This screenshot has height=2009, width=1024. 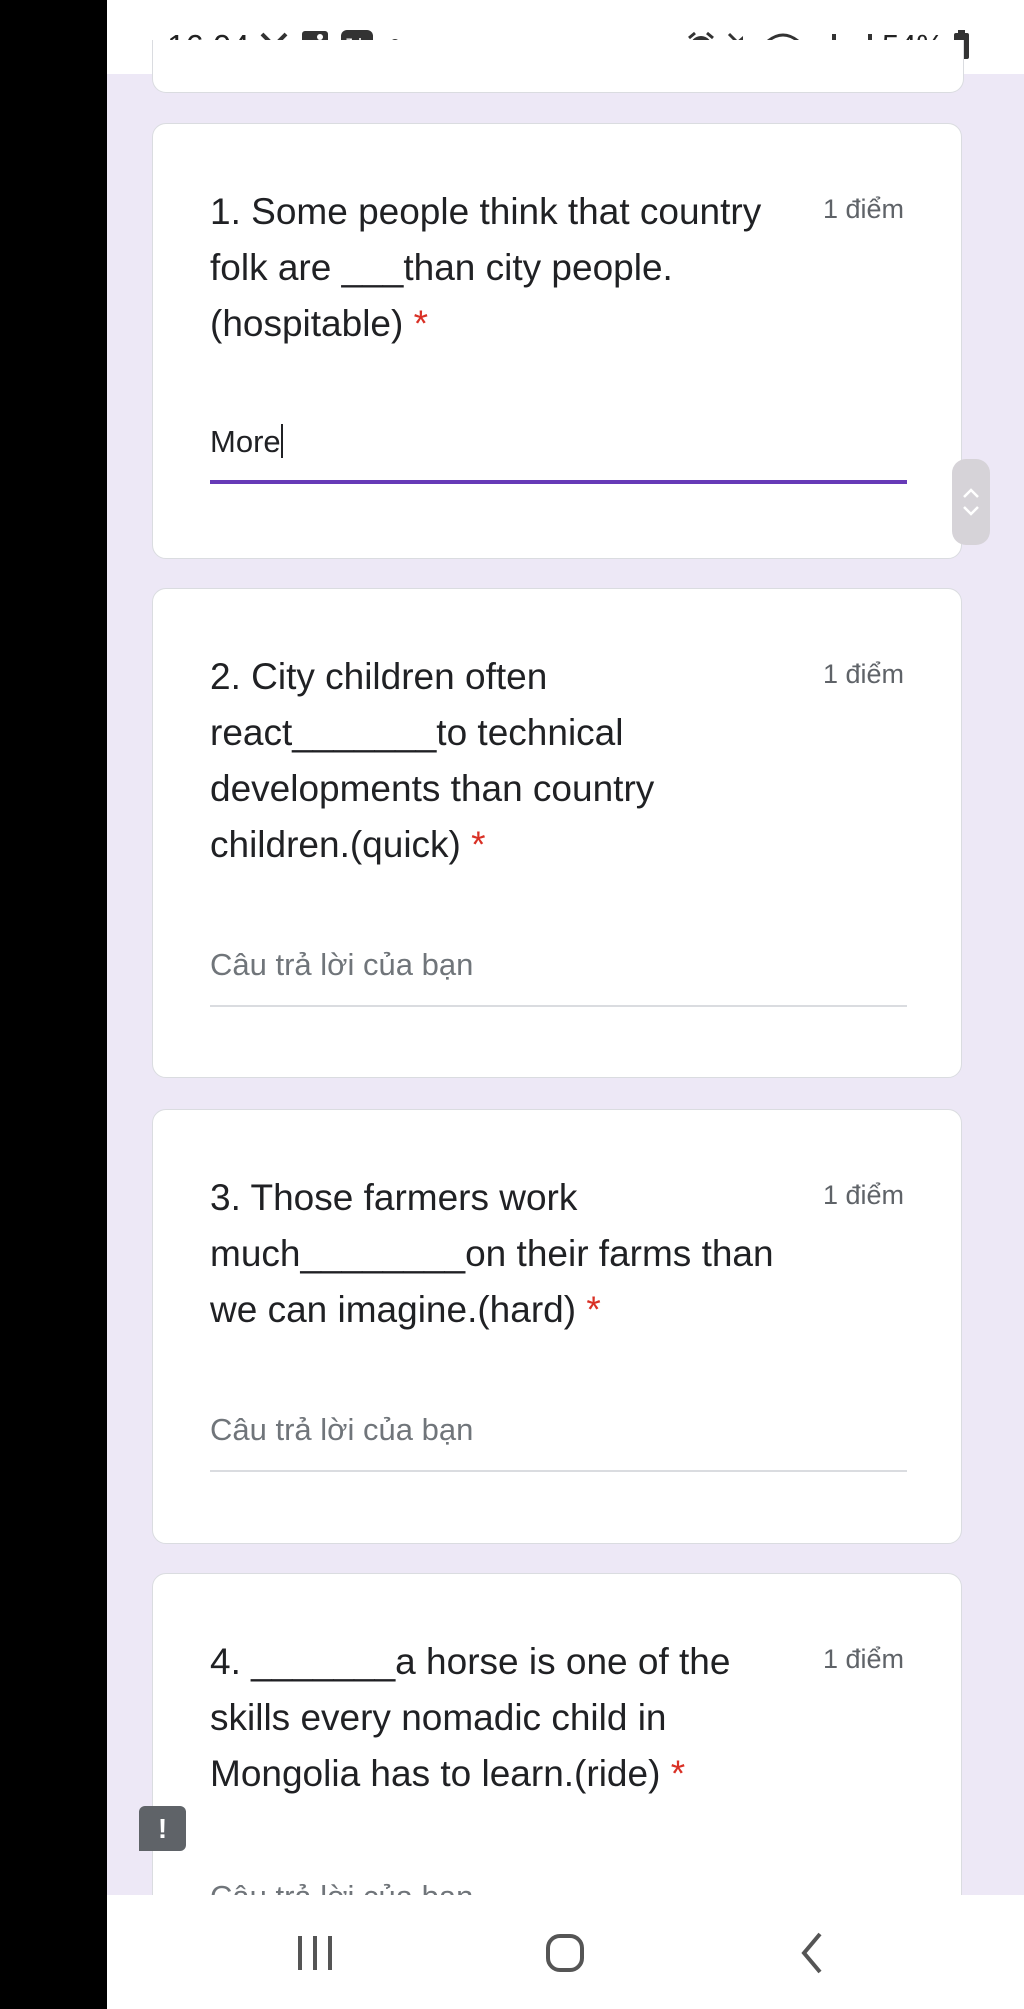 What do you see at coordinates (971, 502) in the screenshot?
I see `scroll-handle` at bounding box center [971, 502].